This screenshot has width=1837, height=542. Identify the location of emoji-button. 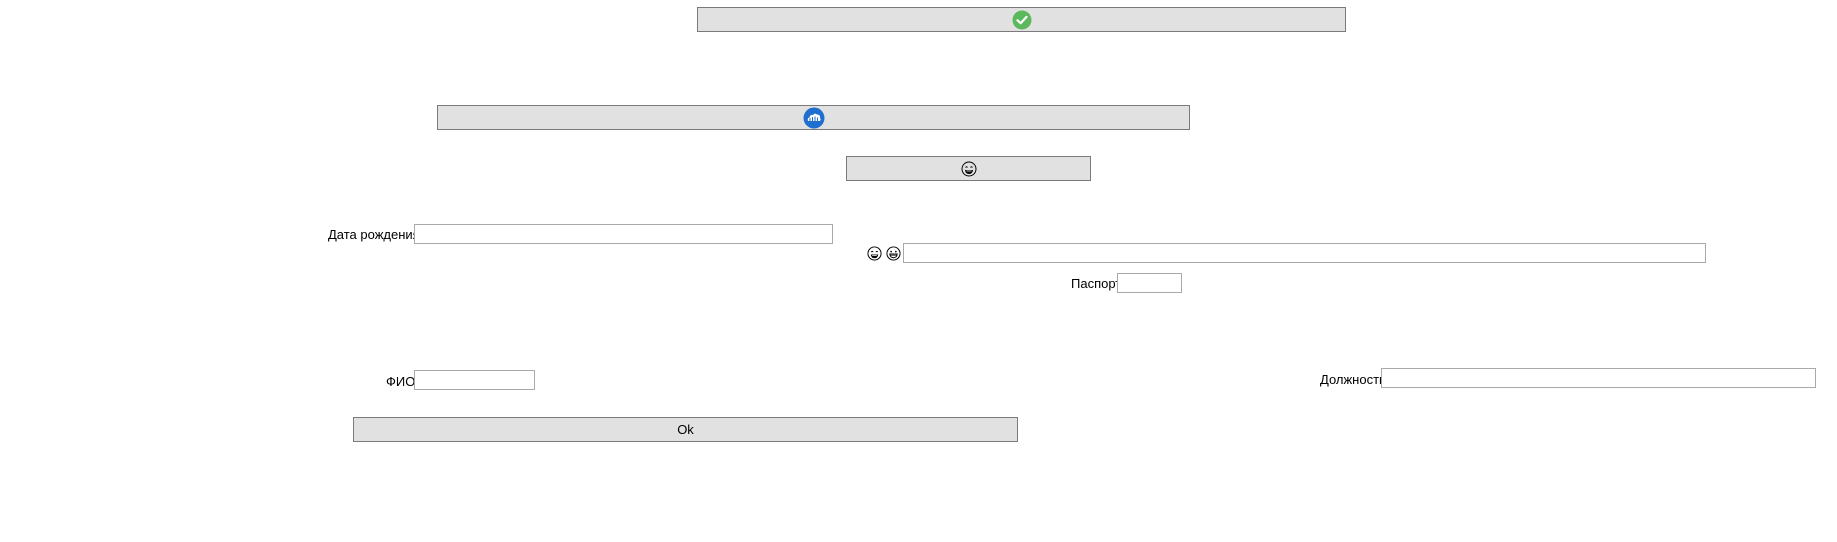
(968, 168).